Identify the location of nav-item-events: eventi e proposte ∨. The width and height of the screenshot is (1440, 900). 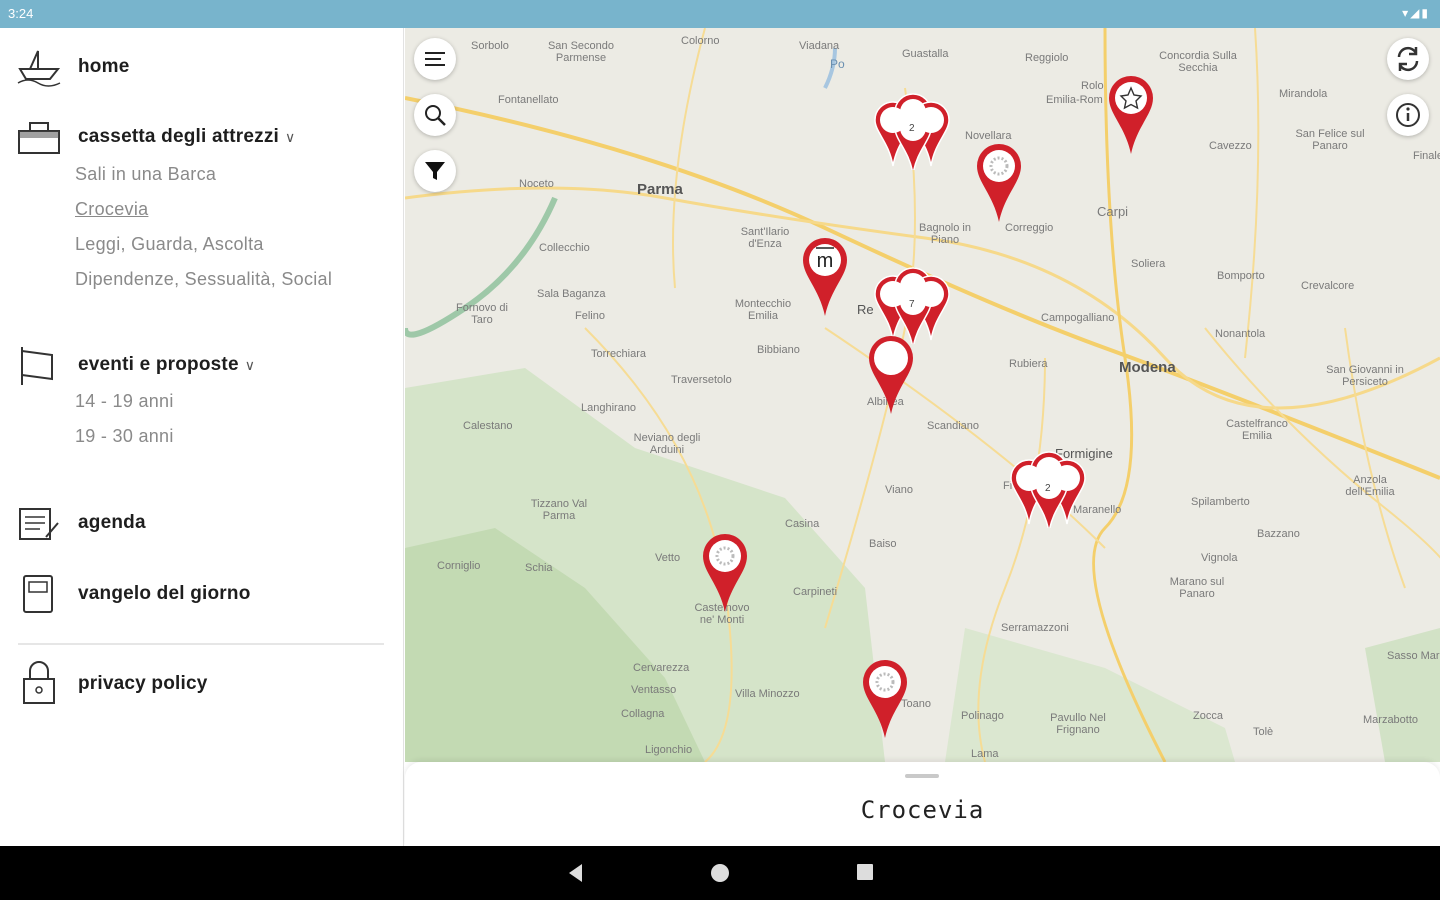
(135, 365).